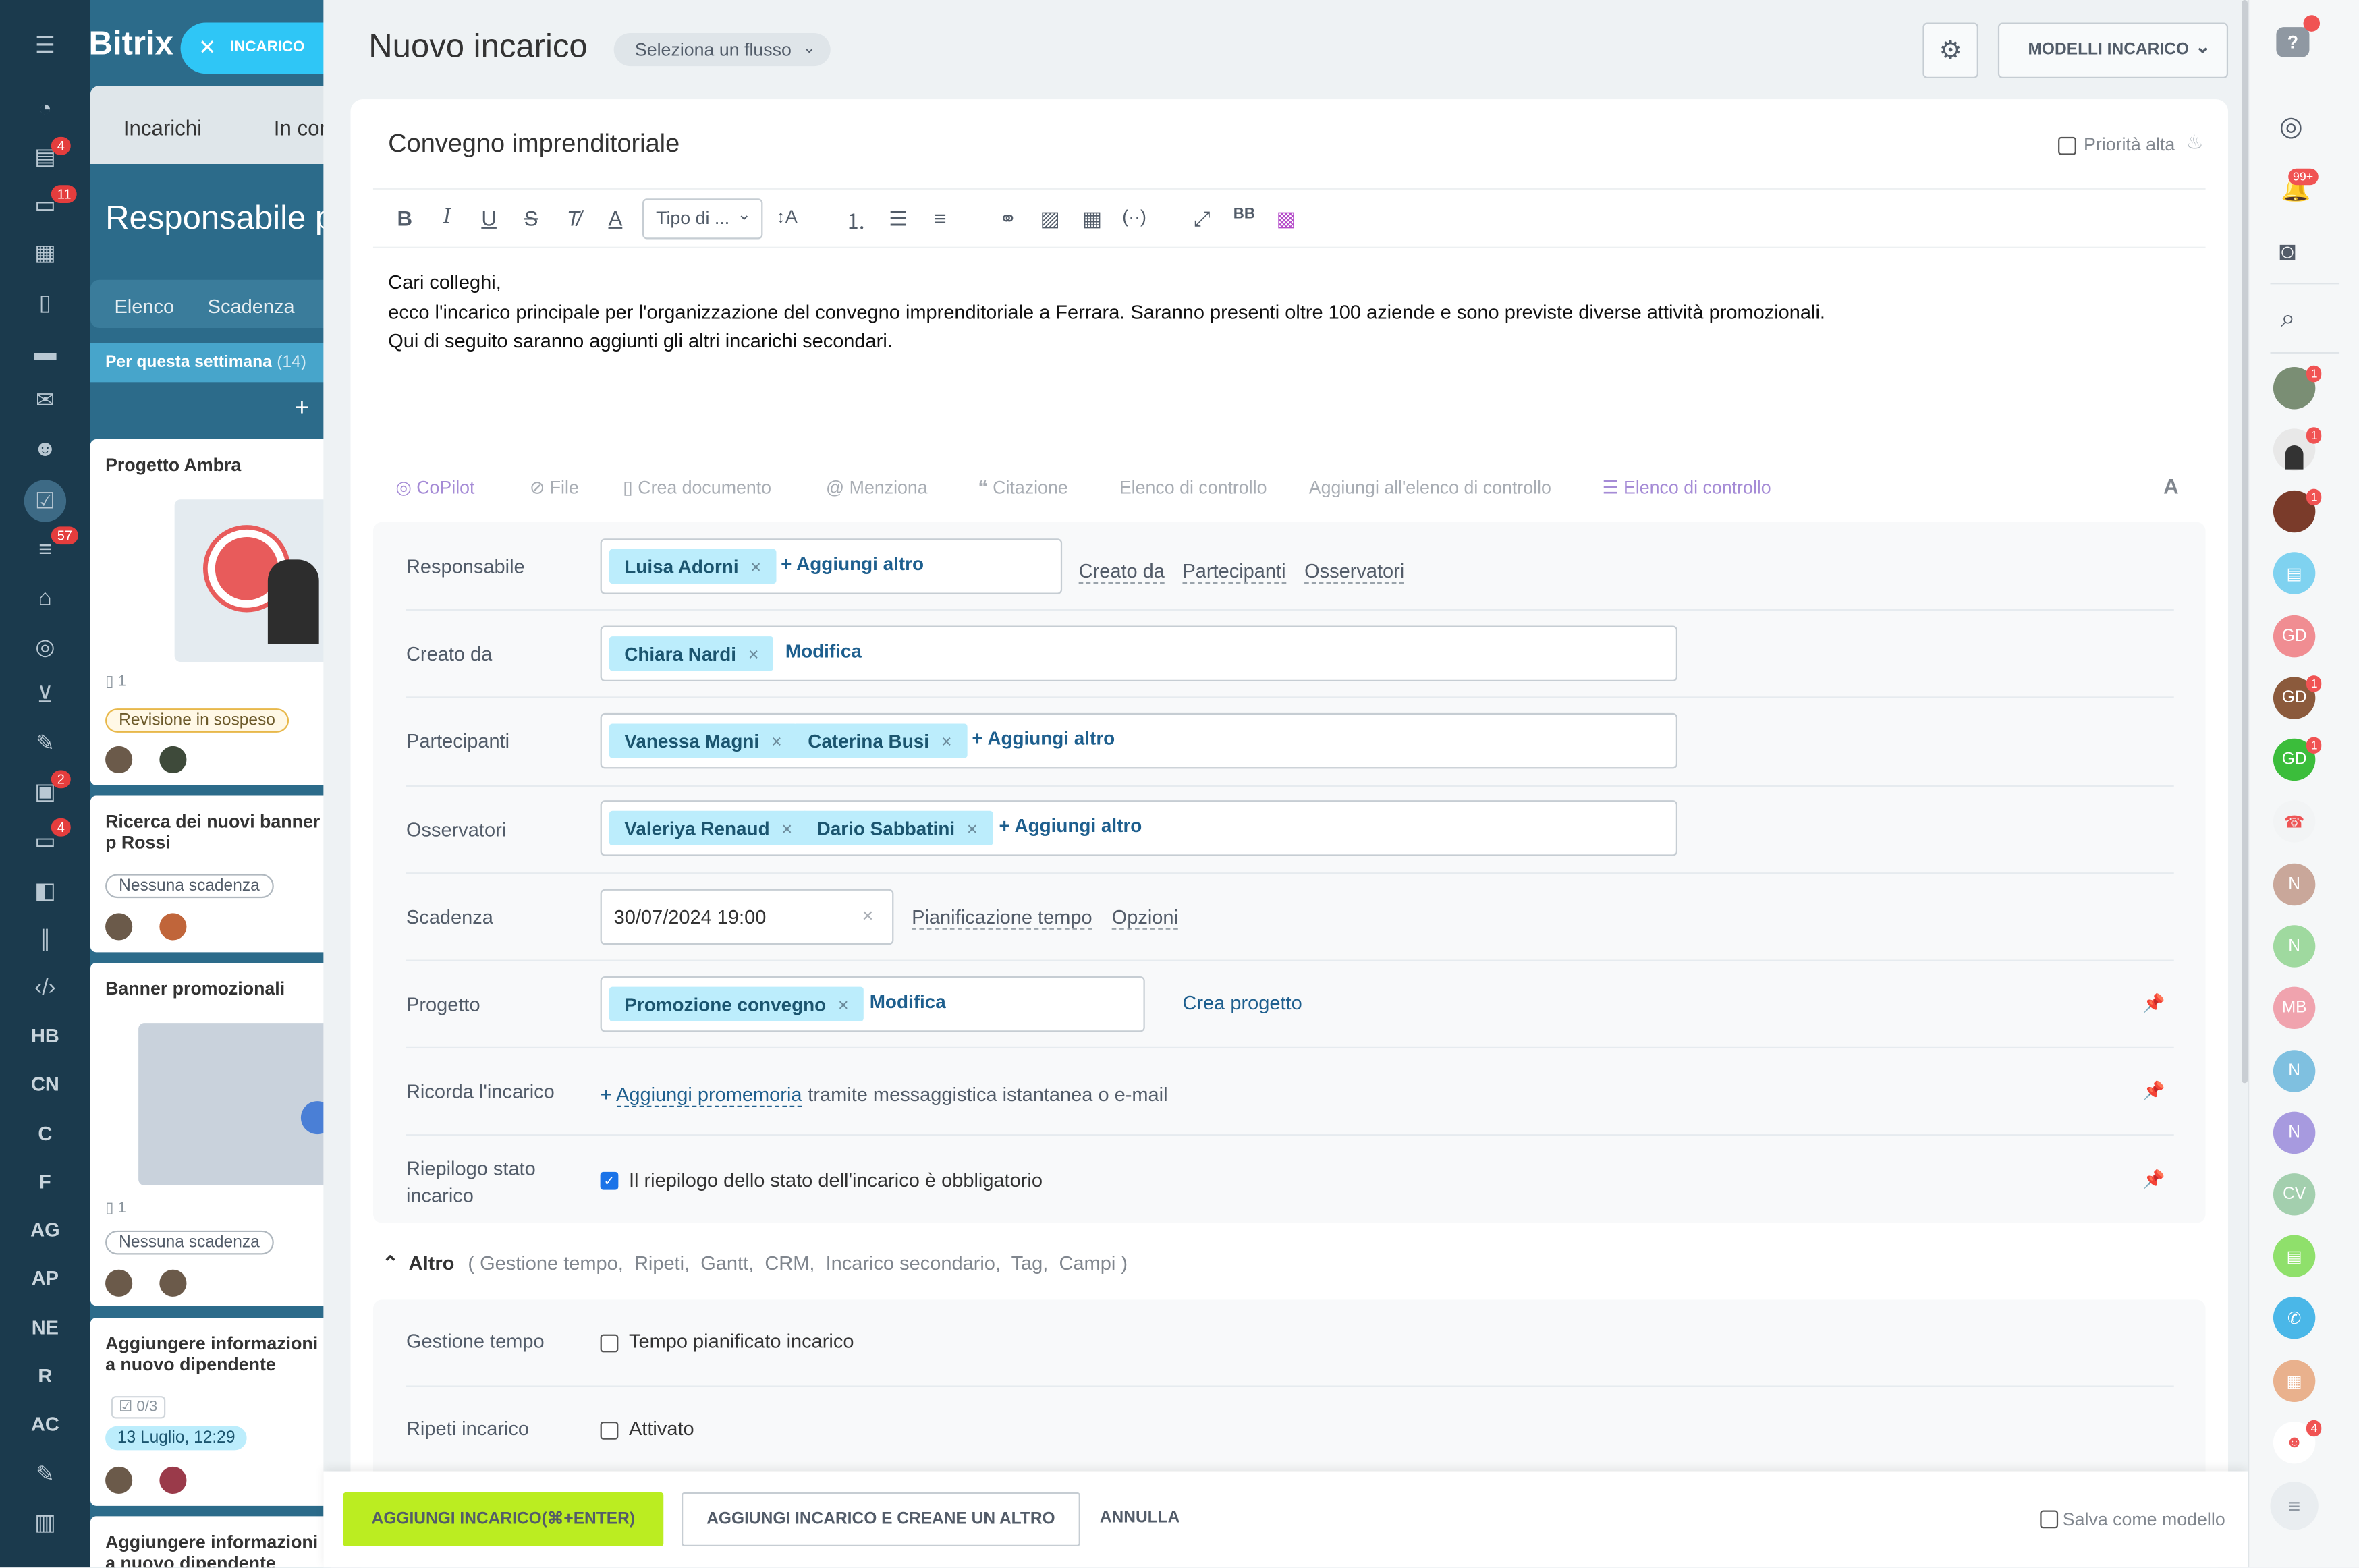 This screenshot has width=2359, height=1568. I want to click on add-task-button: AGGIUNGI INCARICO(⌘+ENTER), so click(504, 1519).